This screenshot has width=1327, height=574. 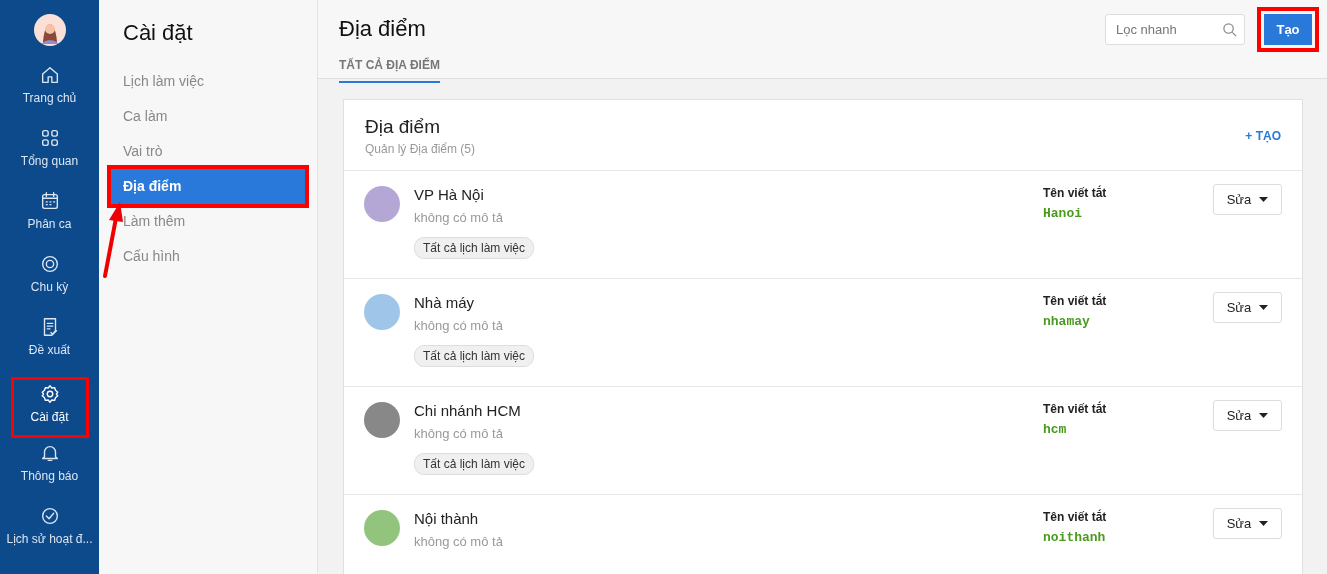 I want to click on tab: TẤT CẢ ĐỊA ĐIỂM, so click(x=389, y=70).